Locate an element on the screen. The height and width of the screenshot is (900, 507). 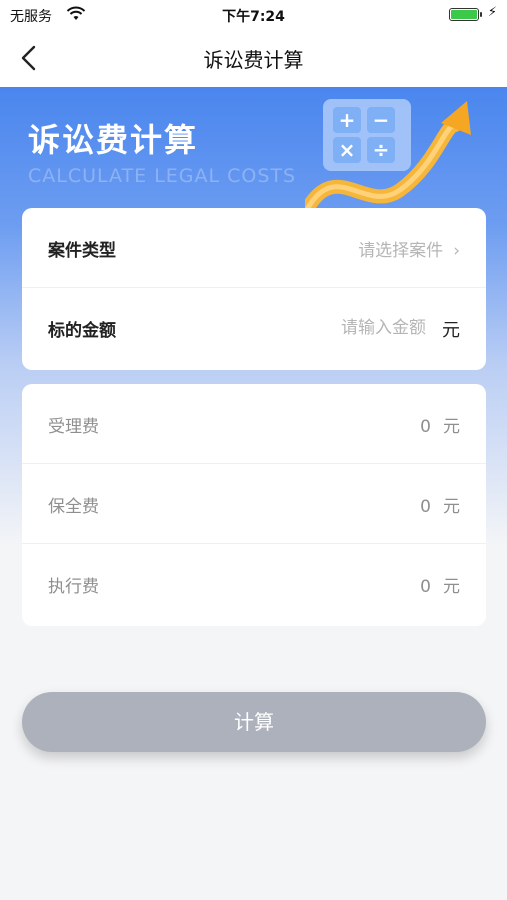
preservation-fee-unit: 元 is located at coordinates (451, 507).